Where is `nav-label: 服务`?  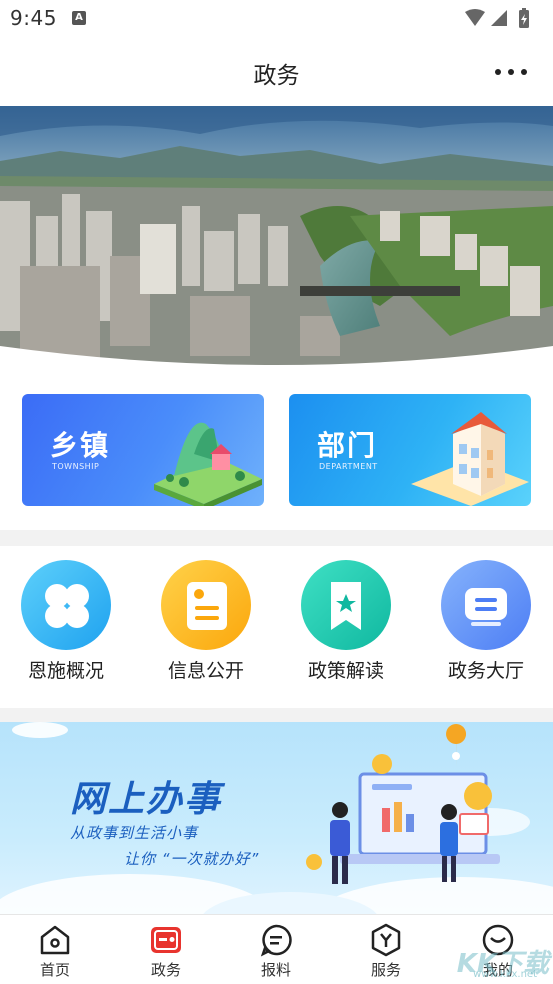
nav-label: 服务 is located at coordinates (385, 970).